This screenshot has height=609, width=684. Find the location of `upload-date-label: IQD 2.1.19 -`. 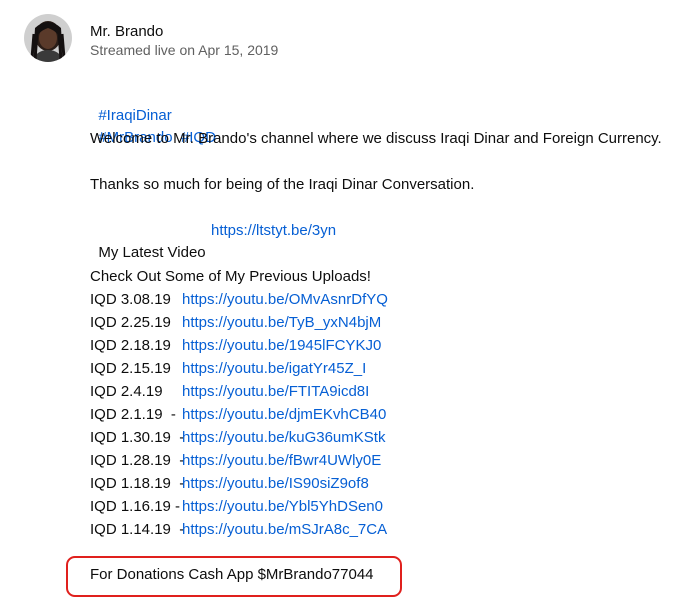

upload-date-label: IQD 2.1.19 - is located at coordinates (133, 414).